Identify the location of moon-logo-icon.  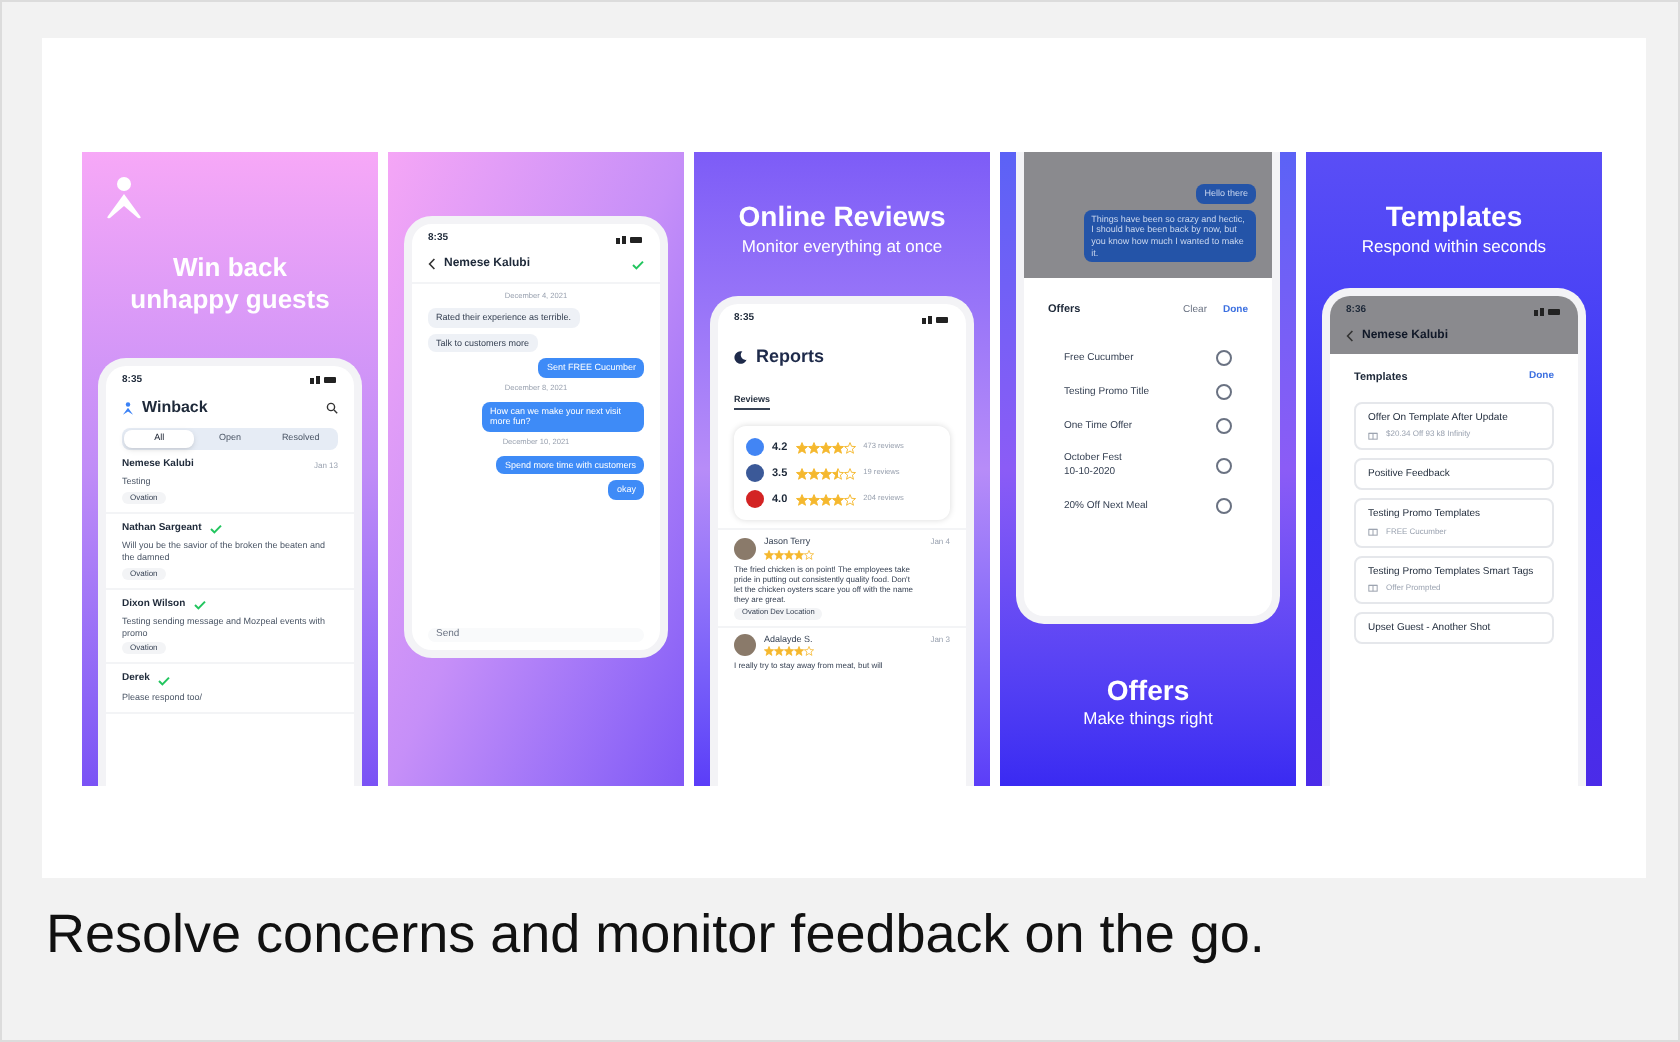
(741, 356).